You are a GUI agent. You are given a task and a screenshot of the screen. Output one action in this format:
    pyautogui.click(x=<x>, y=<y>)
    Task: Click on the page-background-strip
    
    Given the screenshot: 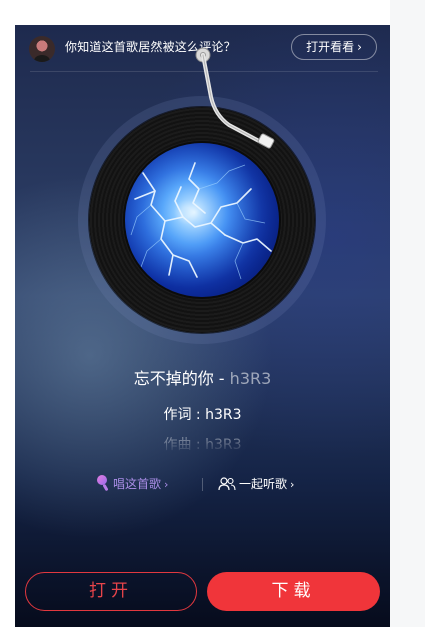 What is the action you would take?
    pyautogui.click(x=407, y=313)
    